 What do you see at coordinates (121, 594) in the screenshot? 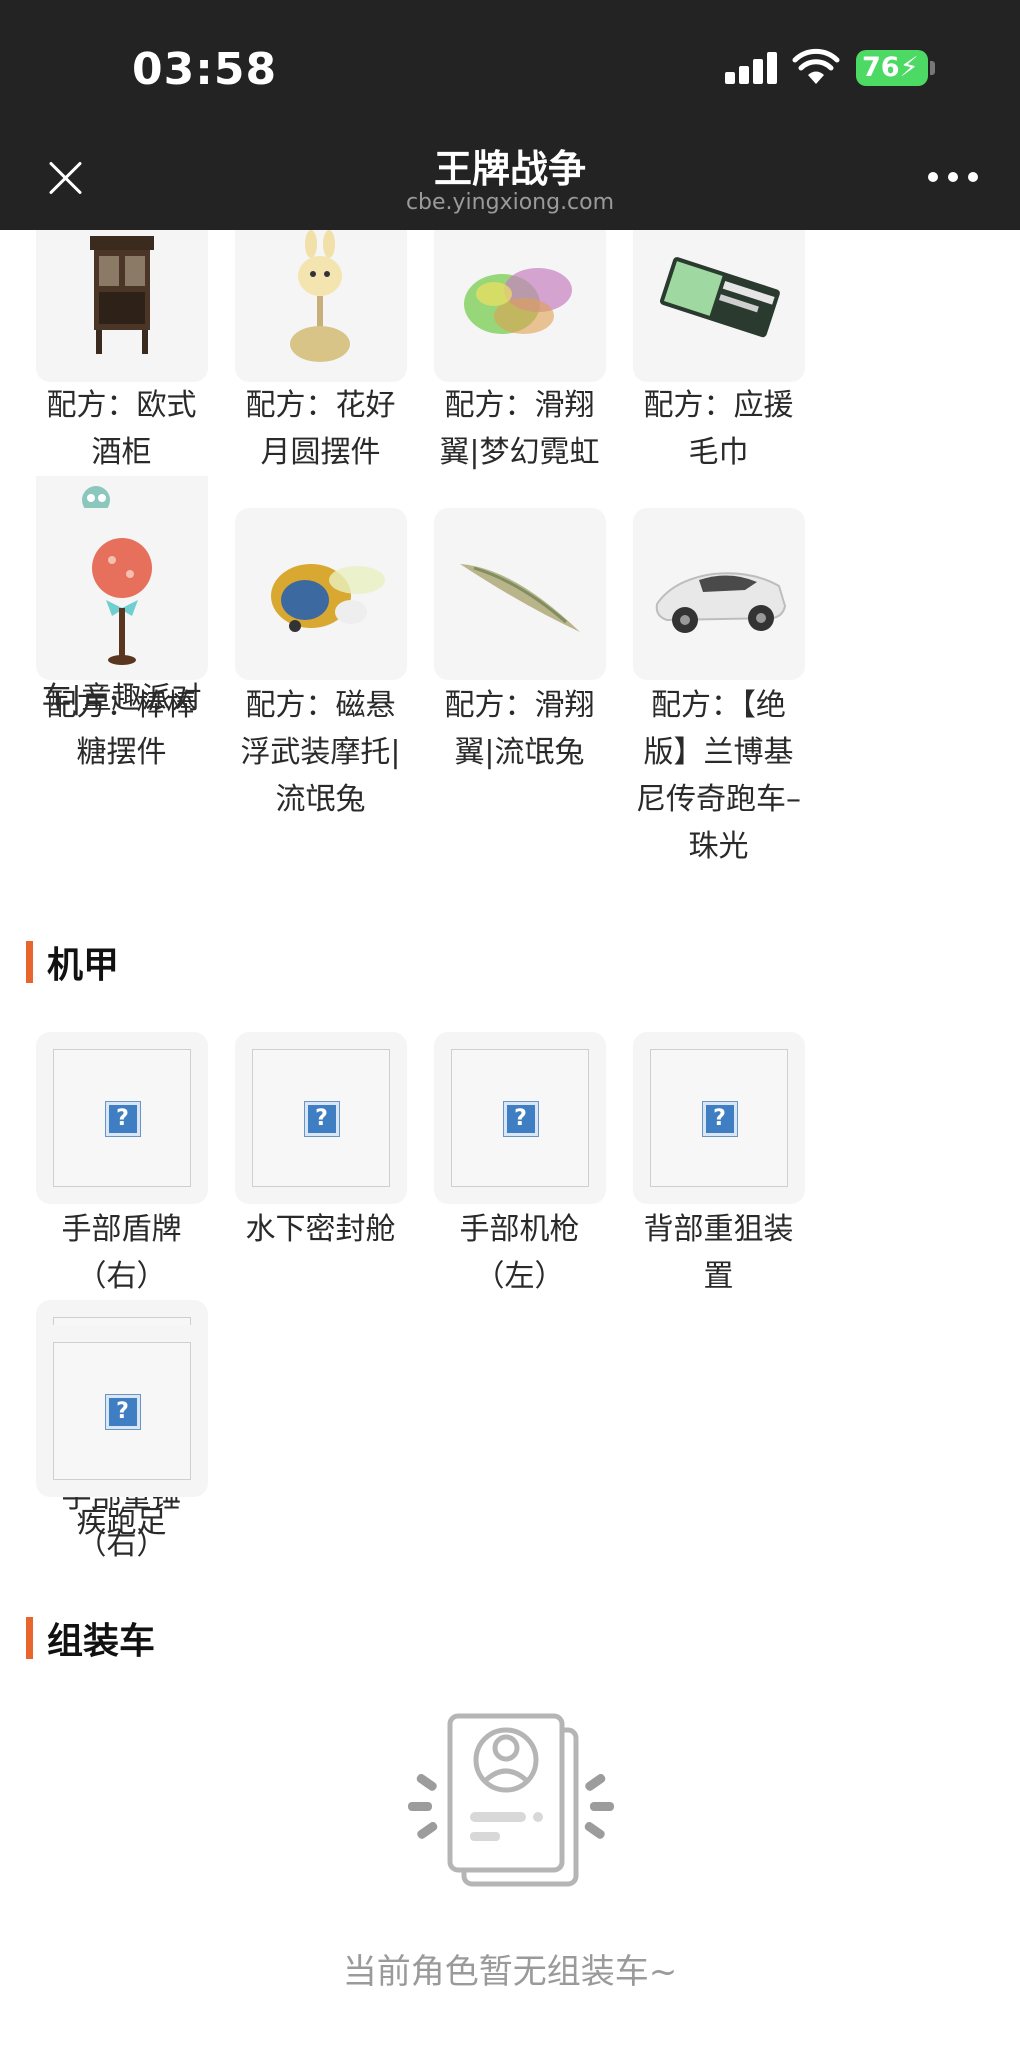
I see `lollipop-icon` at bounding box center [121, 594].